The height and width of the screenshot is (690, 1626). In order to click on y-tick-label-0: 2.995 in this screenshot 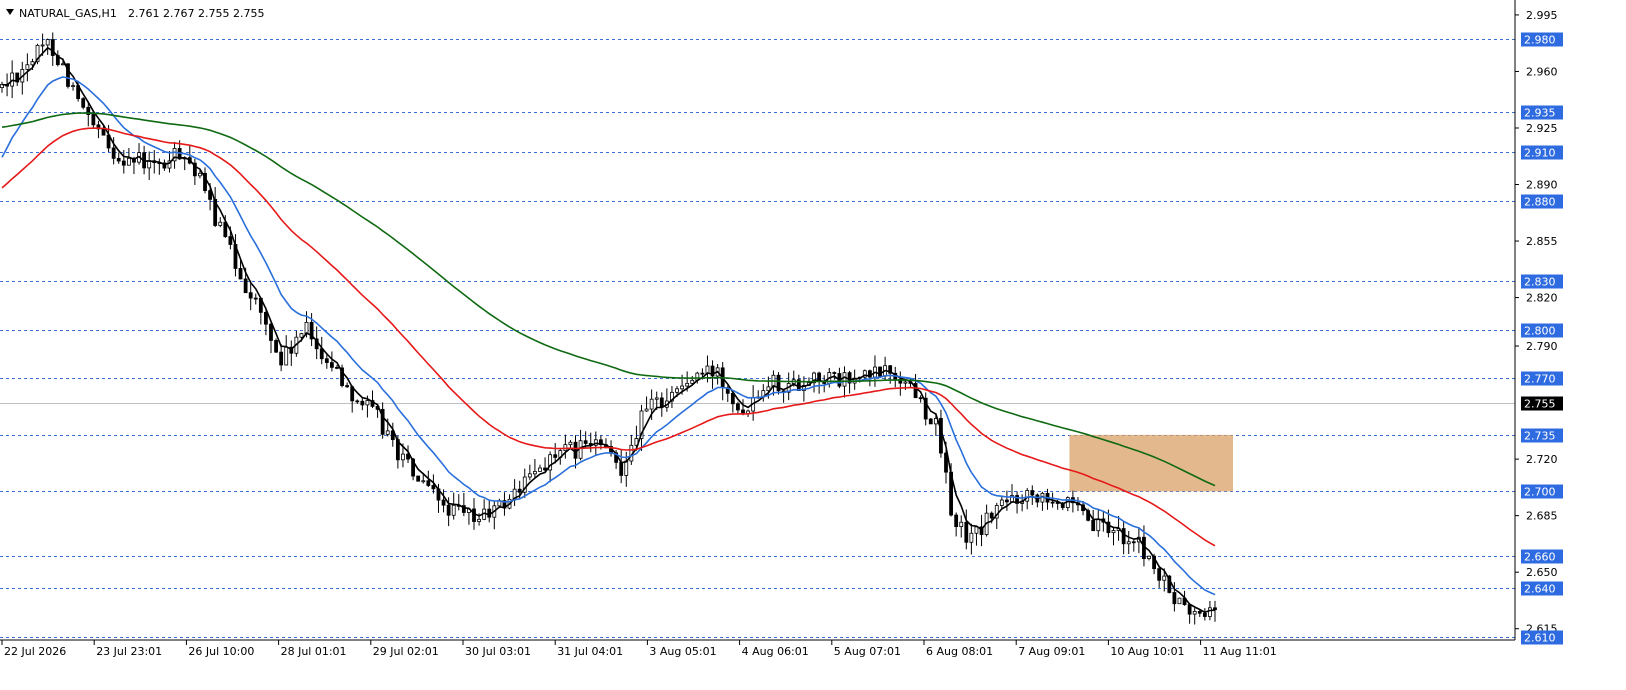, I will do `click(1542, 15)`.